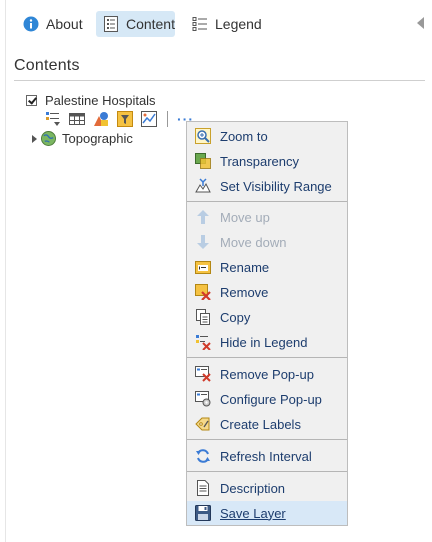 This screenshot has width=432, height=542. What do you see at coordinates (276, 186) in the screenshot?
I see `menu-item-label: Set Visibility Range` at bounding box center [276, 186].